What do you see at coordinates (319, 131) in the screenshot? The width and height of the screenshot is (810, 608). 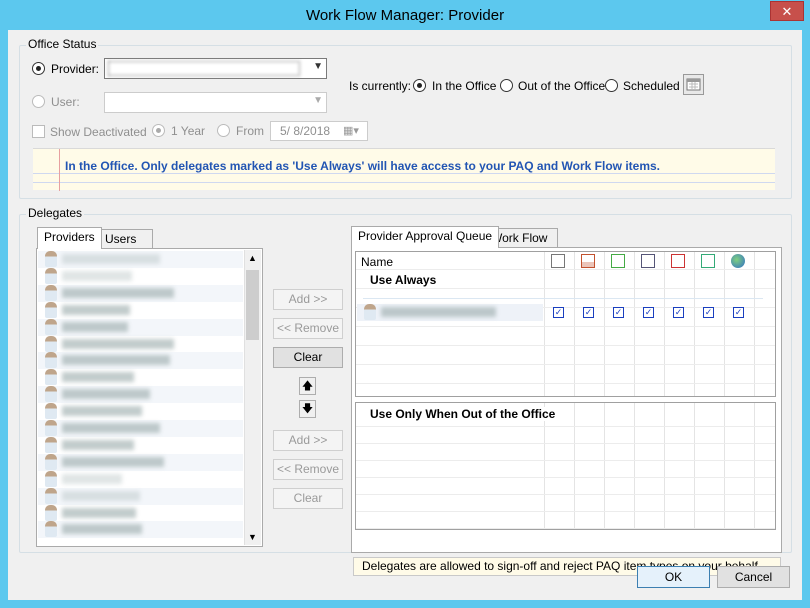 I see `from-date-field: 5/ 8/2018 ▦▾` at bounding box center [319, 131].